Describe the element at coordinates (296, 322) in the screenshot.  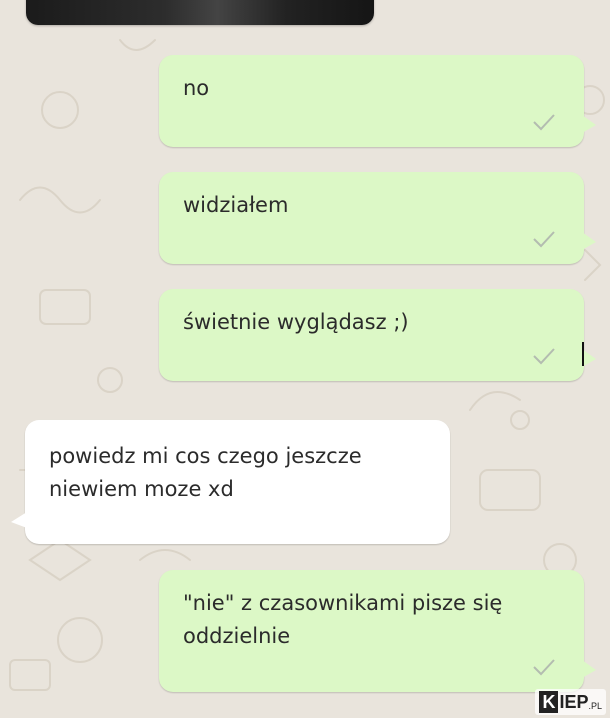
I see `message-text: świetnie wyglądasz ;)` at that location.